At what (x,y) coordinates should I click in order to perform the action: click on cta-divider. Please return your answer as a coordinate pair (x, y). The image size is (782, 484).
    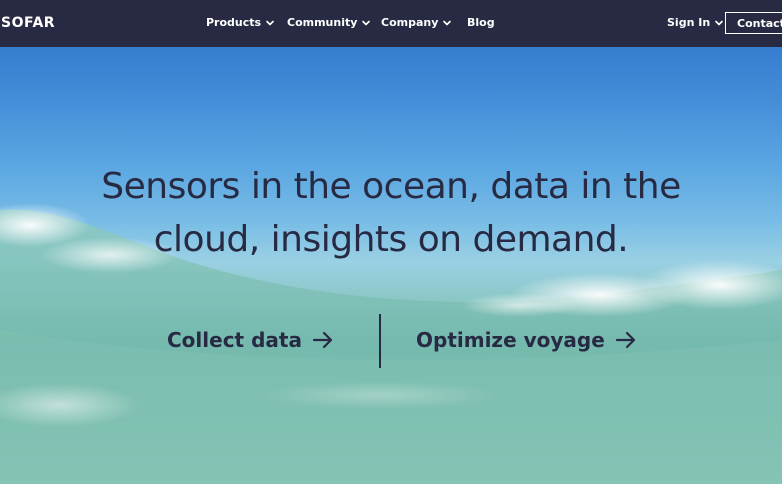
    Looking at the image, I should click on (380, 341).